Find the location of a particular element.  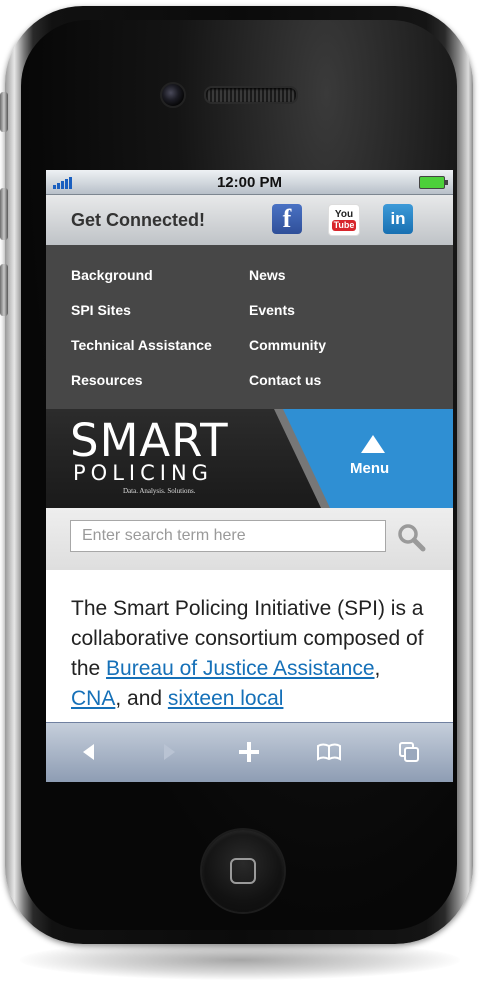

youtube-icon: You Tube is located at coordinates (344, 220).